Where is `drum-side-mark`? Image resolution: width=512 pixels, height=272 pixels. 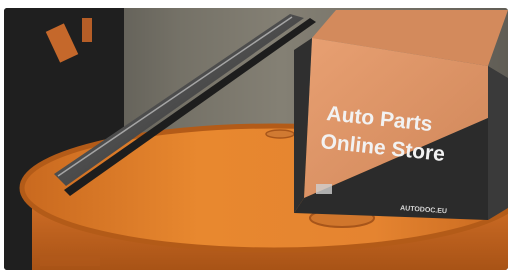 drum-side-mark is located at coordinates (70, 261).